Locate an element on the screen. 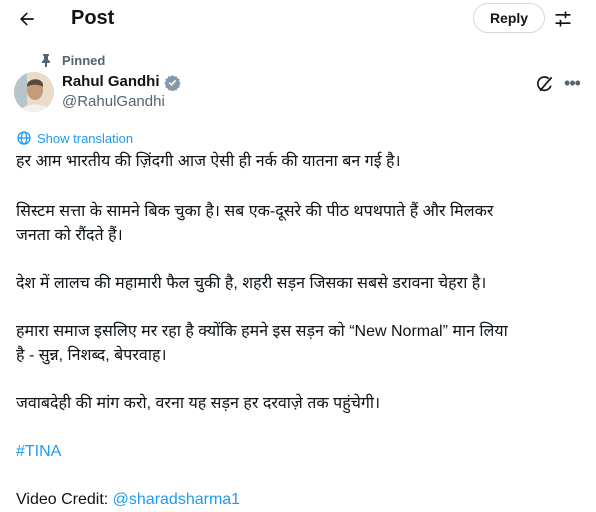 Image resolution: width=596 pixels, height=512 pixels. show-translation-link: Show translation is located at coordinates (74, 138).